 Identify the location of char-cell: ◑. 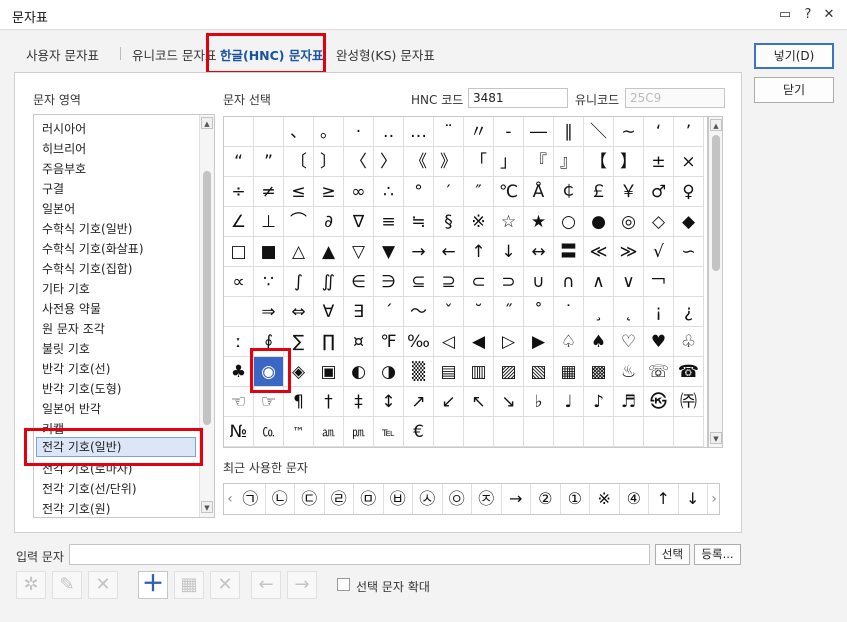
(389, 372).